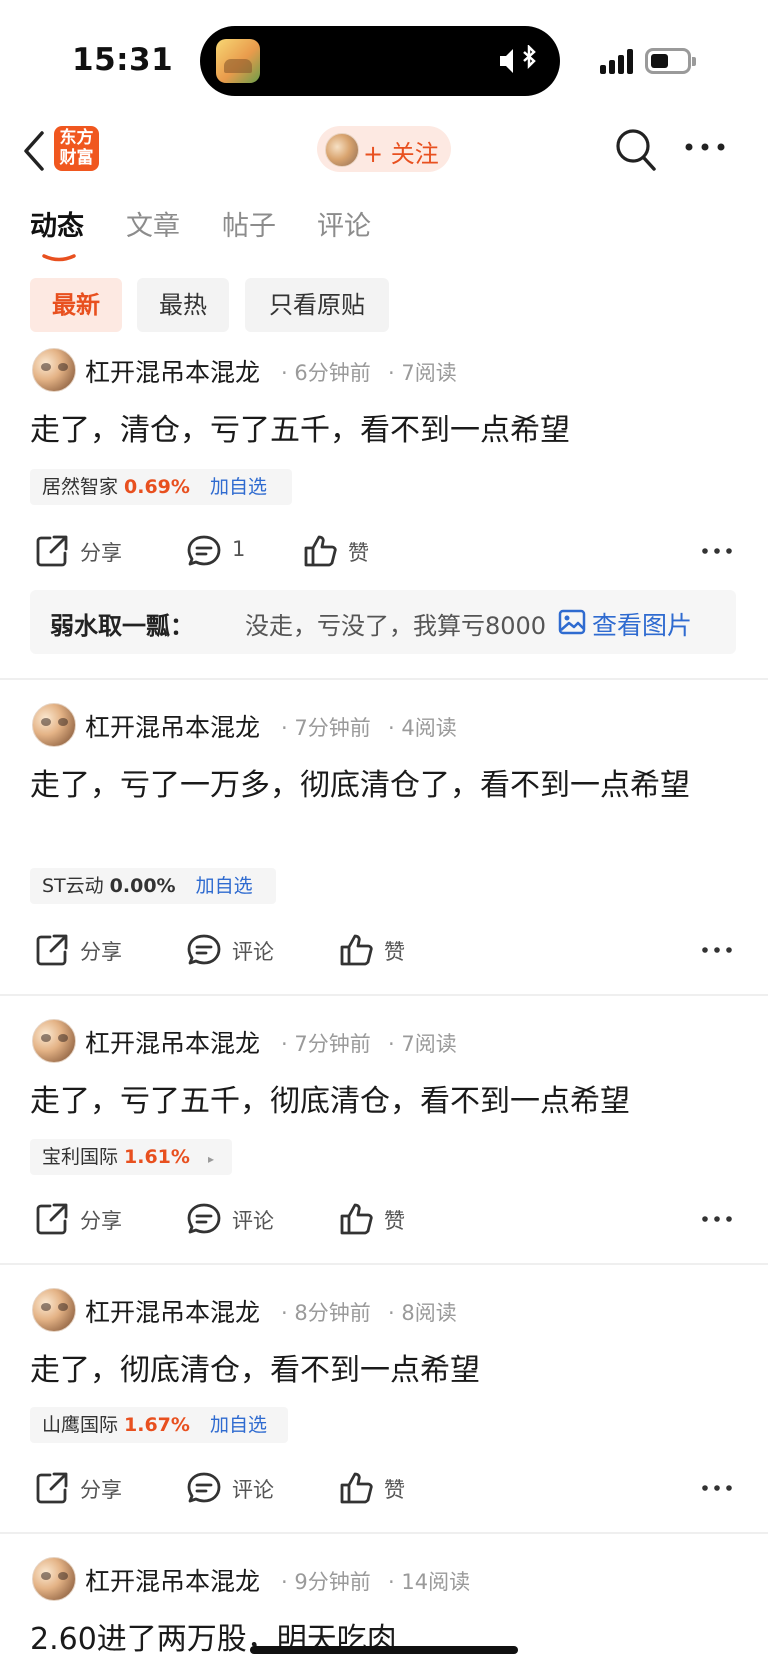 The height and width of the screenshot is (1670, 768). I want to click on search-icon, so click(636, 150).